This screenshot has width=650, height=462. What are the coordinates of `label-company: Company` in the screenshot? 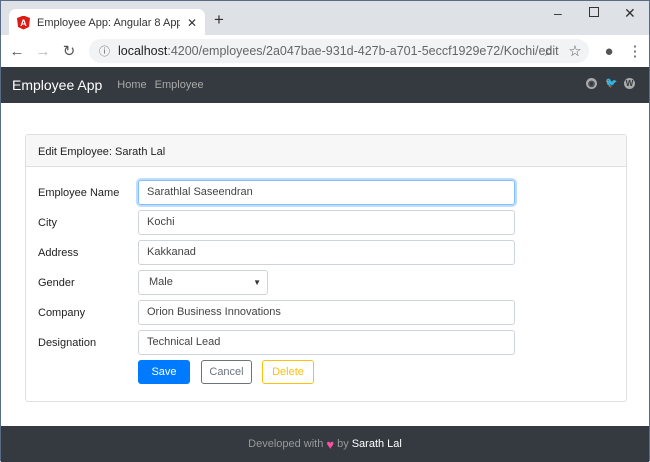 It's located at (62, 313).